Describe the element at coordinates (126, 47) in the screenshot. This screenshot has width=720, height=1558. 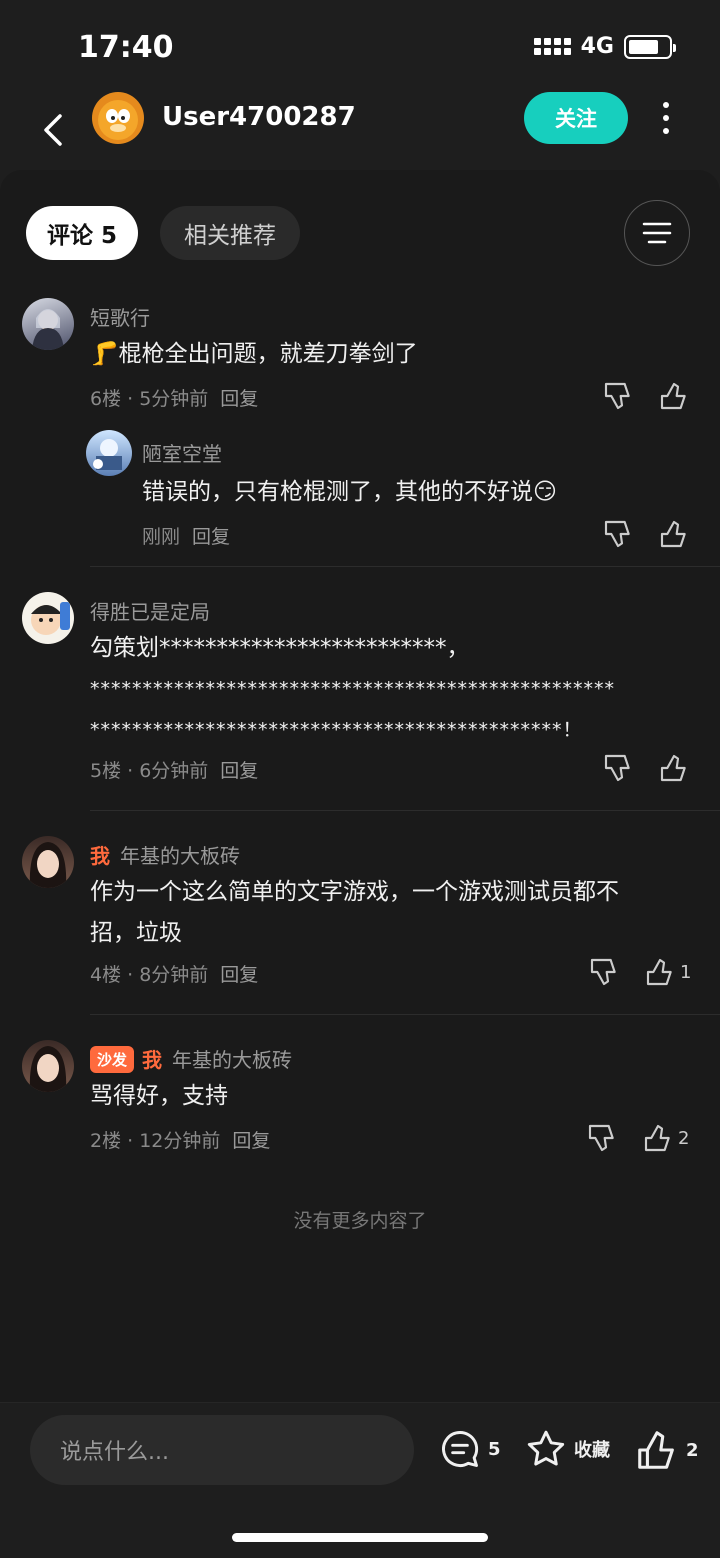
I see `status-time: 17:40` at that location.